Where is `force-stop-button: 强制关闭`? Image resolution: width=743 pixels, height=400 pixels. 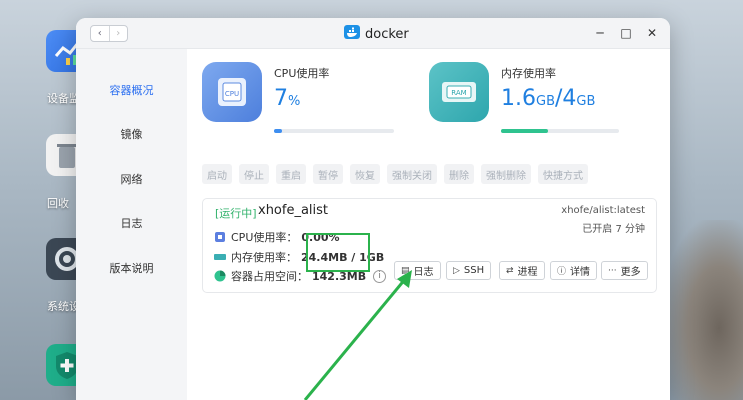
force-stop-button: 强制关闭 is located at coordinates (412, 174).